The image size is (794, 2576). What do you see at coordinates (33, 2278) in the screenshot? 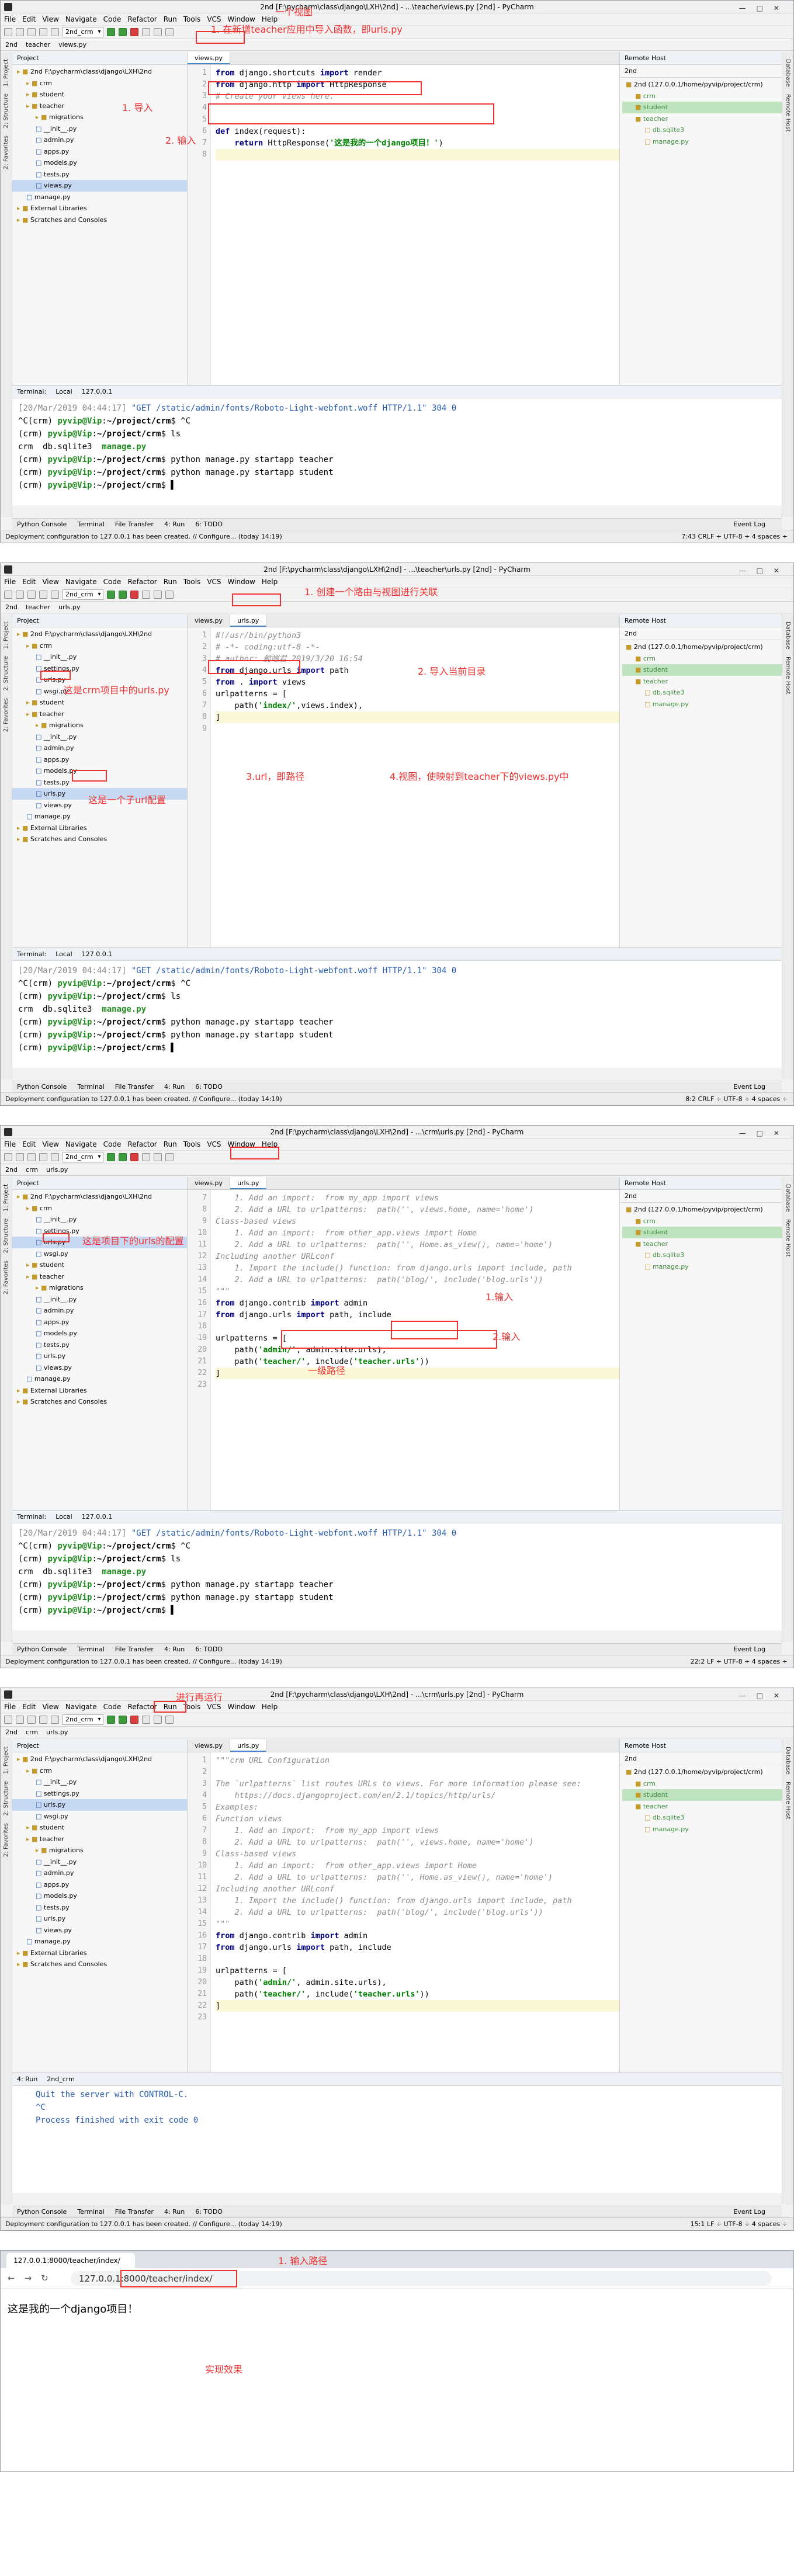
I see `back-forward-reload-icons: ←→↻` at bounding box center [33, 2278].